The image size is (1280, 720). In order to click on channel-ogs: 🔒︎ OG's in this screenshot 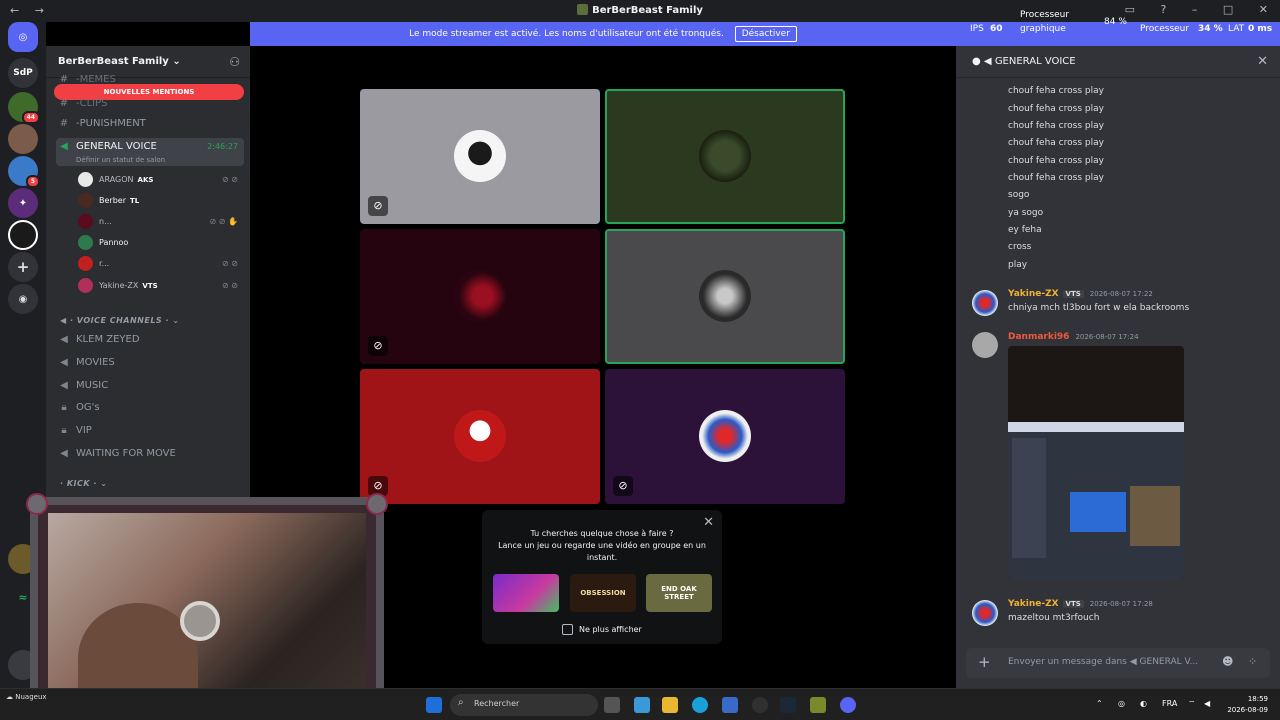, I will do `click(150, 408)`.